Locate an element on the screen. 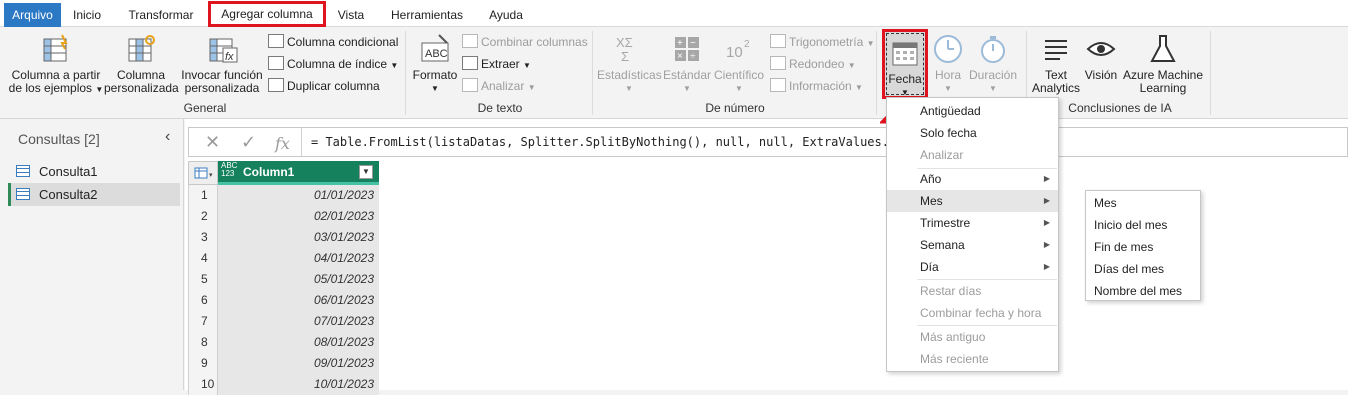  table-row: 7 07/01/2023 is located at coordinates (283, 321).